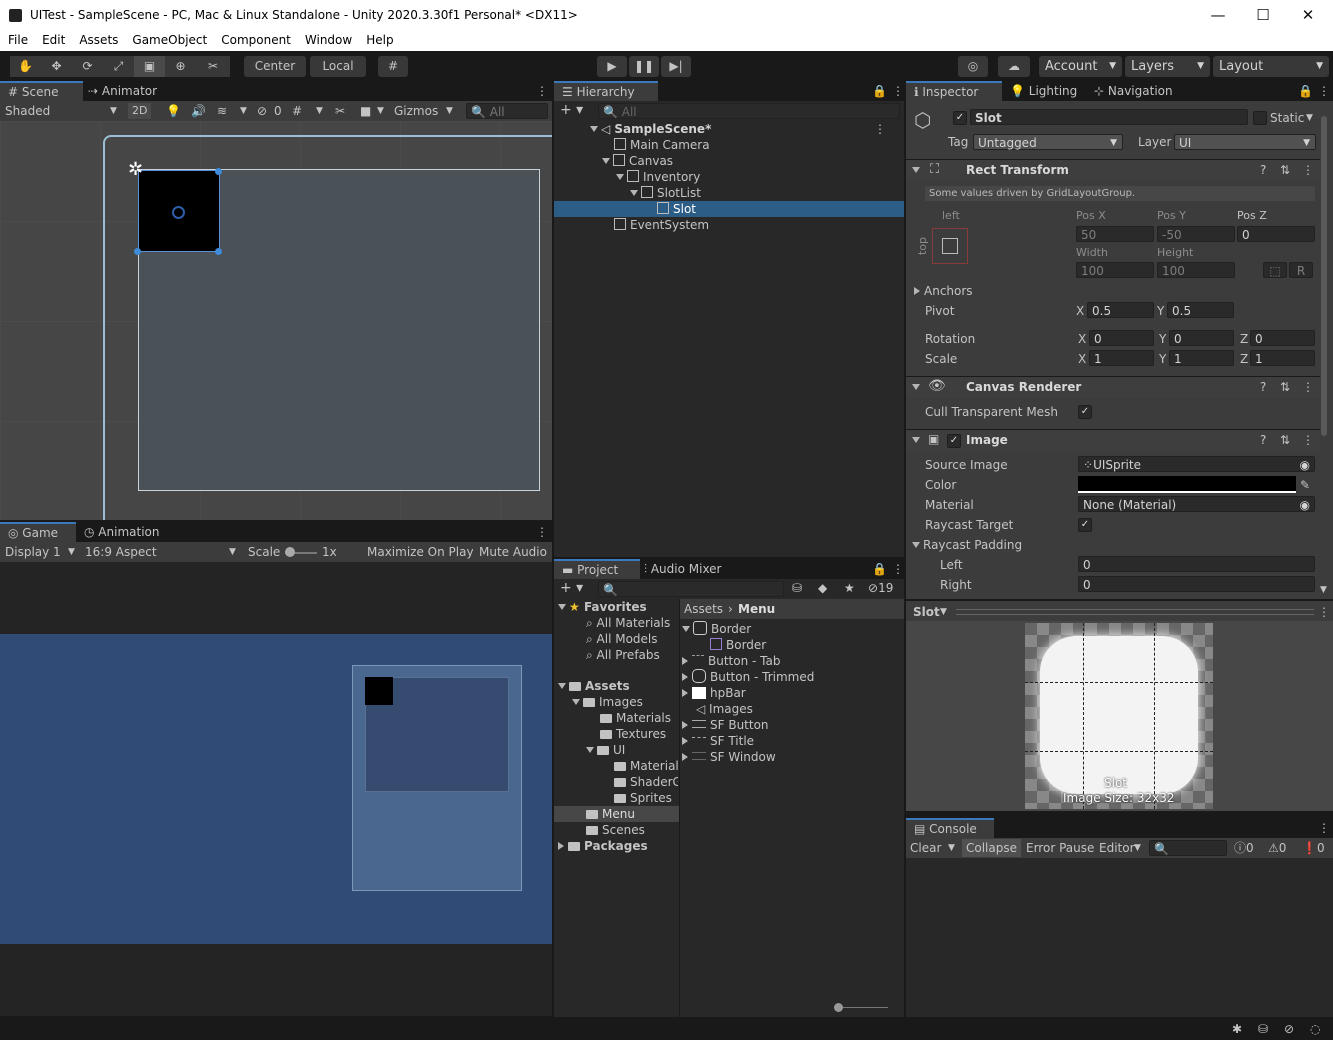 This screenshot has height=1040, width=1333. What do you see at coordinates (420, 552) in the screenshot?
I see `maximize-on-play-toggle: Maximize On Play` at bounding box center [420, 552].